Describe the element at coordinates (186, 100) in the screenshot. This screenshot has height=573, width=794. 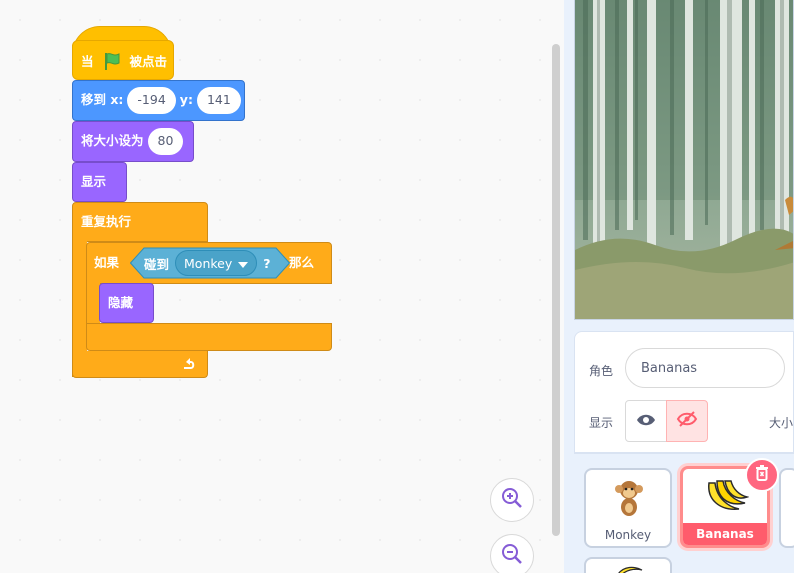
I see `y-label: y:` at that location.